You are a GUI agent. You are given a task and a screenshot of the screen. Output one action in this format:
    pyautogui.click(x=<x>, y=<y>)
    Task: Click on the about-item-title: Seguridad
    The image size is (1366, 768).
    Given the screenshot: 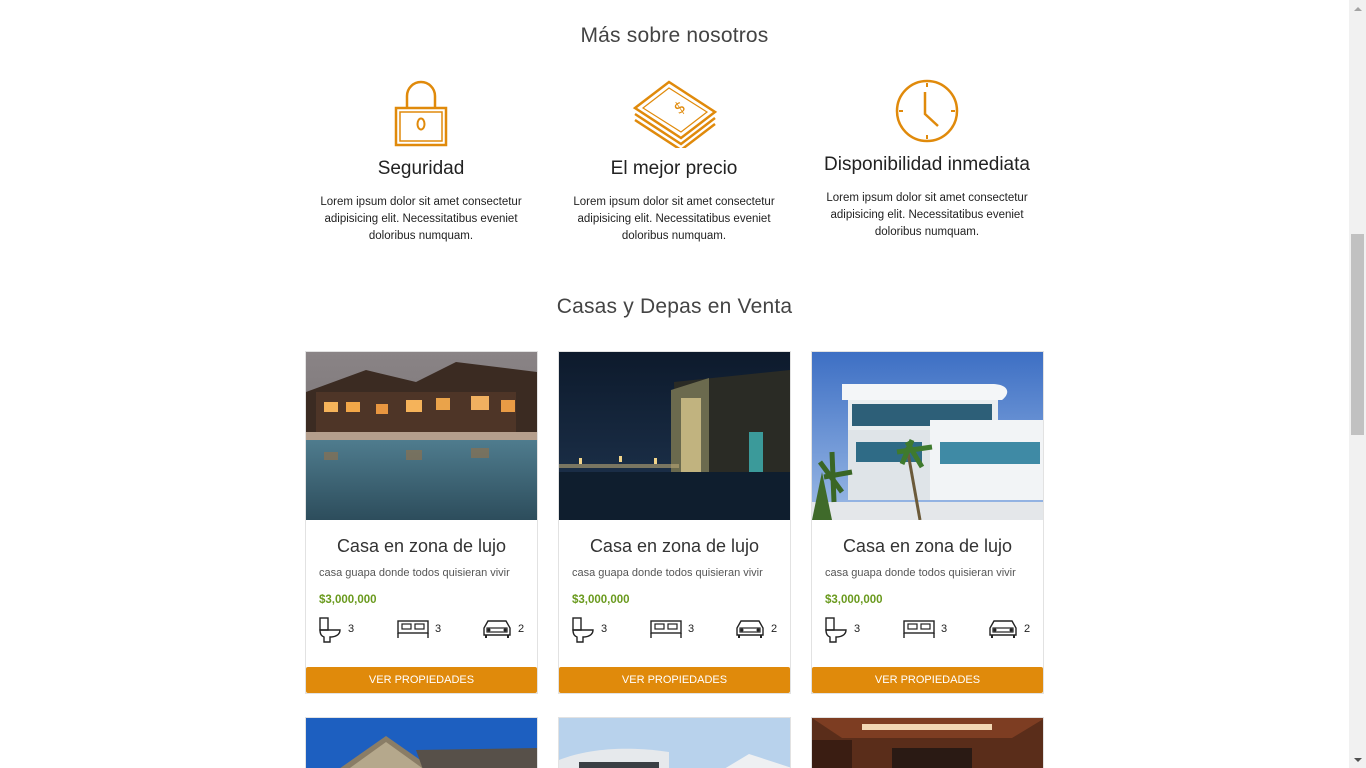 What is the action you would take?
    pyautogui.click(x=421, y=168)
    